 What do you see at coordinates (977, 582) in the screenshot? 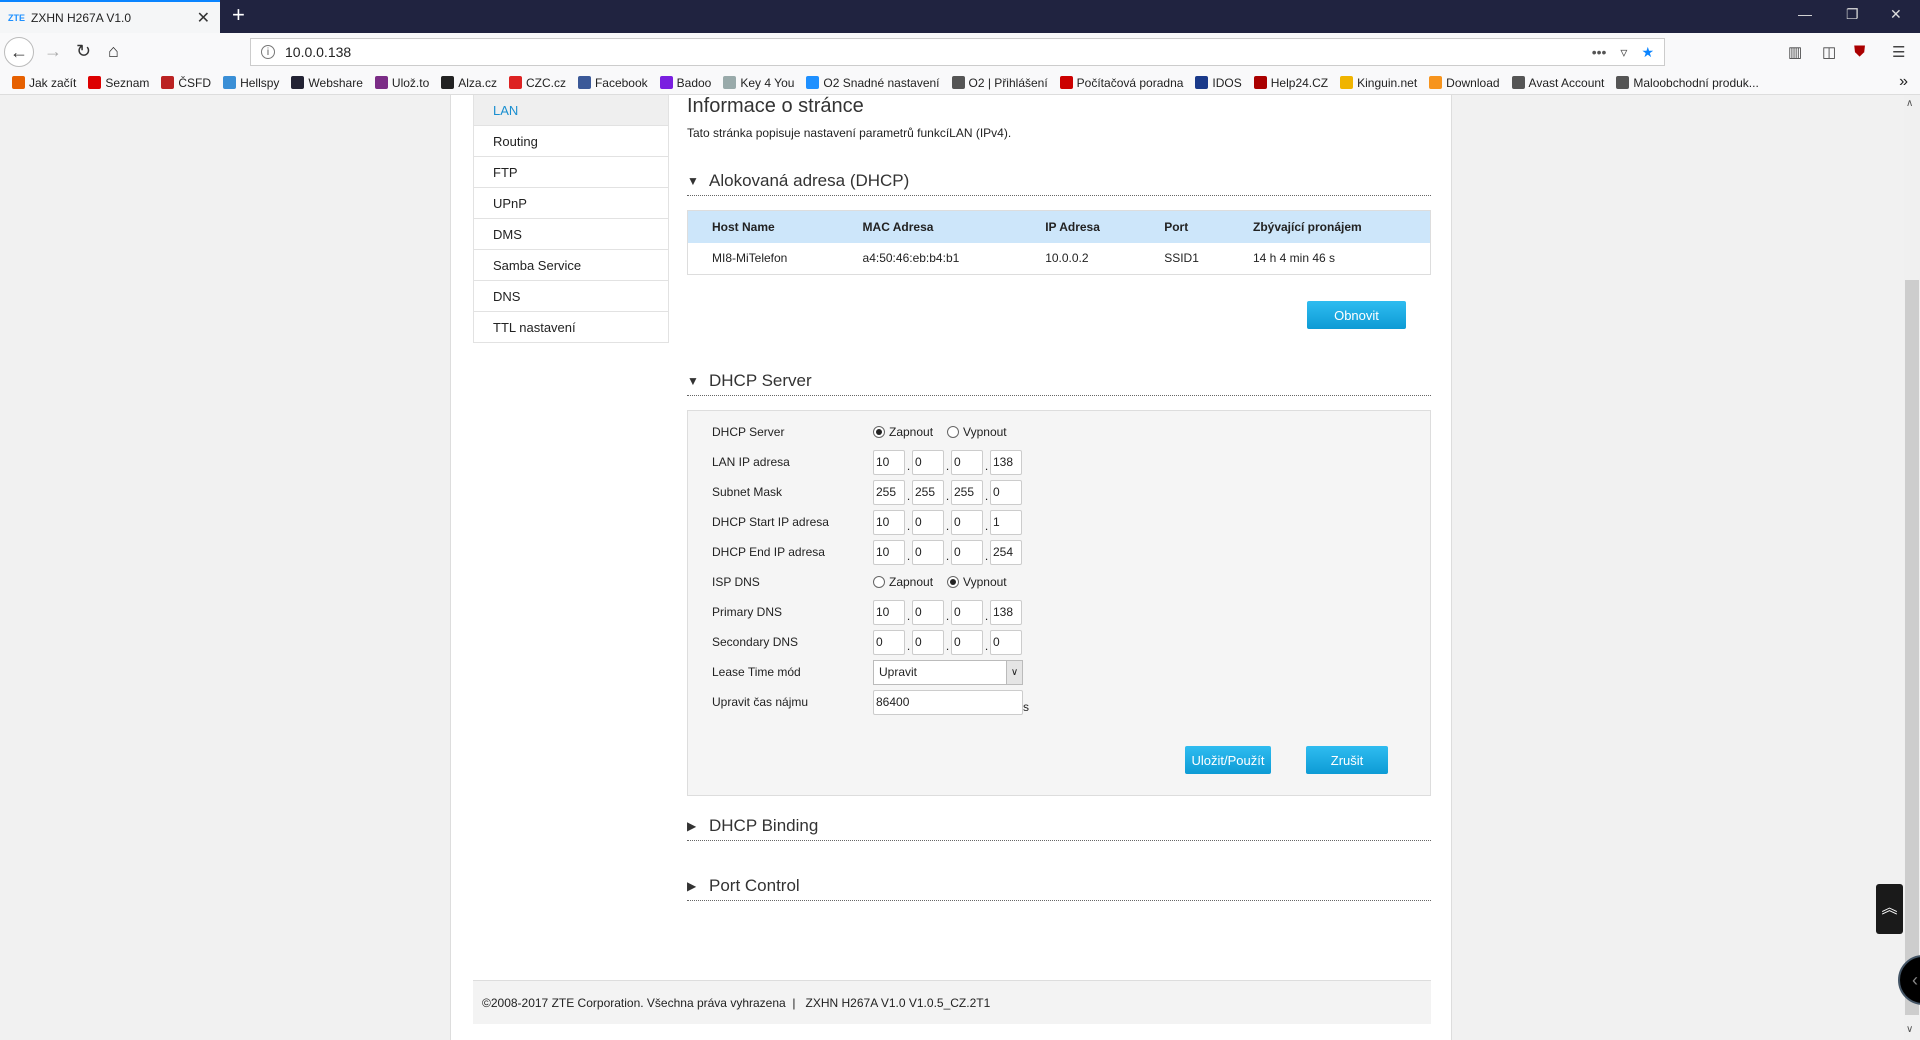
I see `radio-isp-off: Vypnout` at bounding box center [977, 582].